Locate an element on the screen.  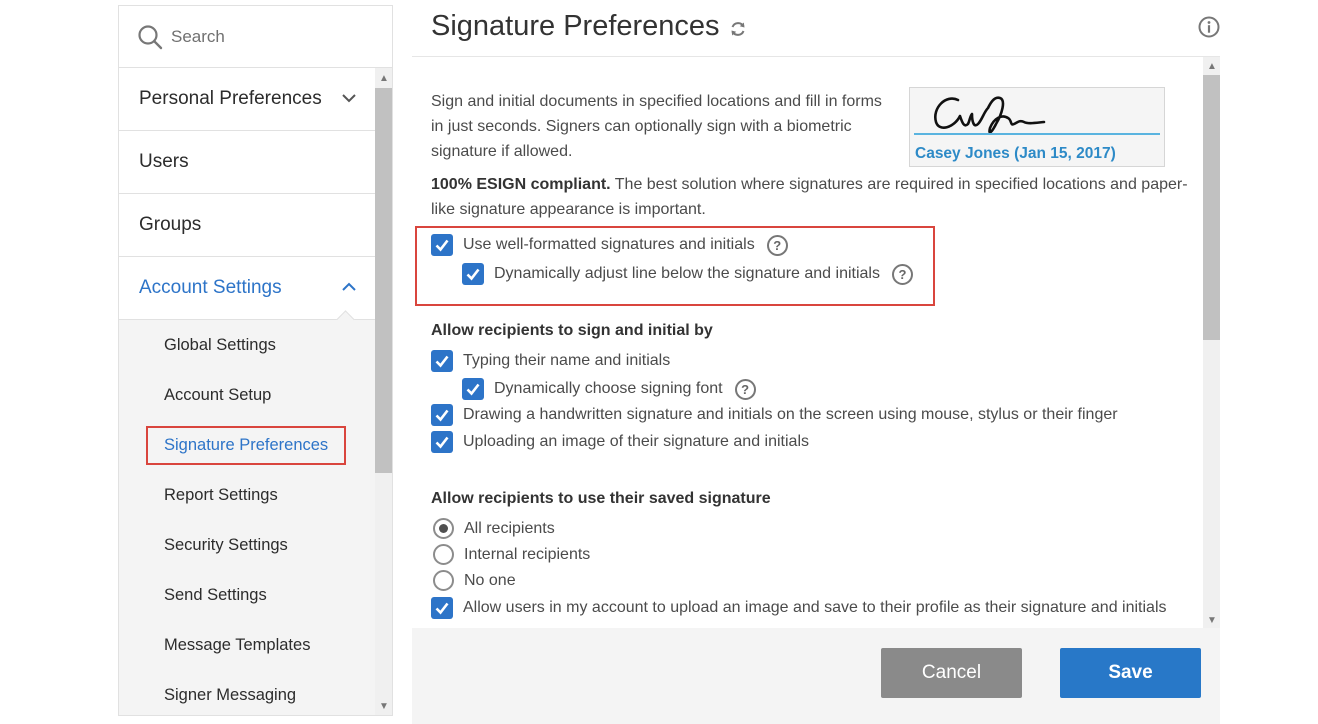
page-title: Signature Preferences is located at coordinates (575, 25).